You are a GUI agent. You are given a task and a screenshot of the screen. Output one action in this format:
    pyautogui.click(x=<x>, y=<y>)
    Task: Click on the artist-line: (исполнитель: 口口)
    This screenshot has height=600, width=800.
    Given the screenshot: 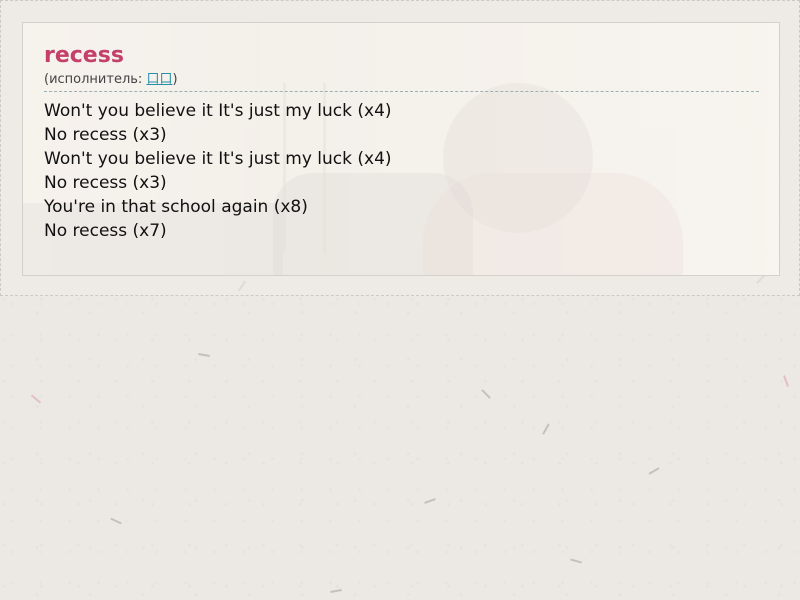 What is the action you would take?
    pyautogui.click(x=401, y=81)
    